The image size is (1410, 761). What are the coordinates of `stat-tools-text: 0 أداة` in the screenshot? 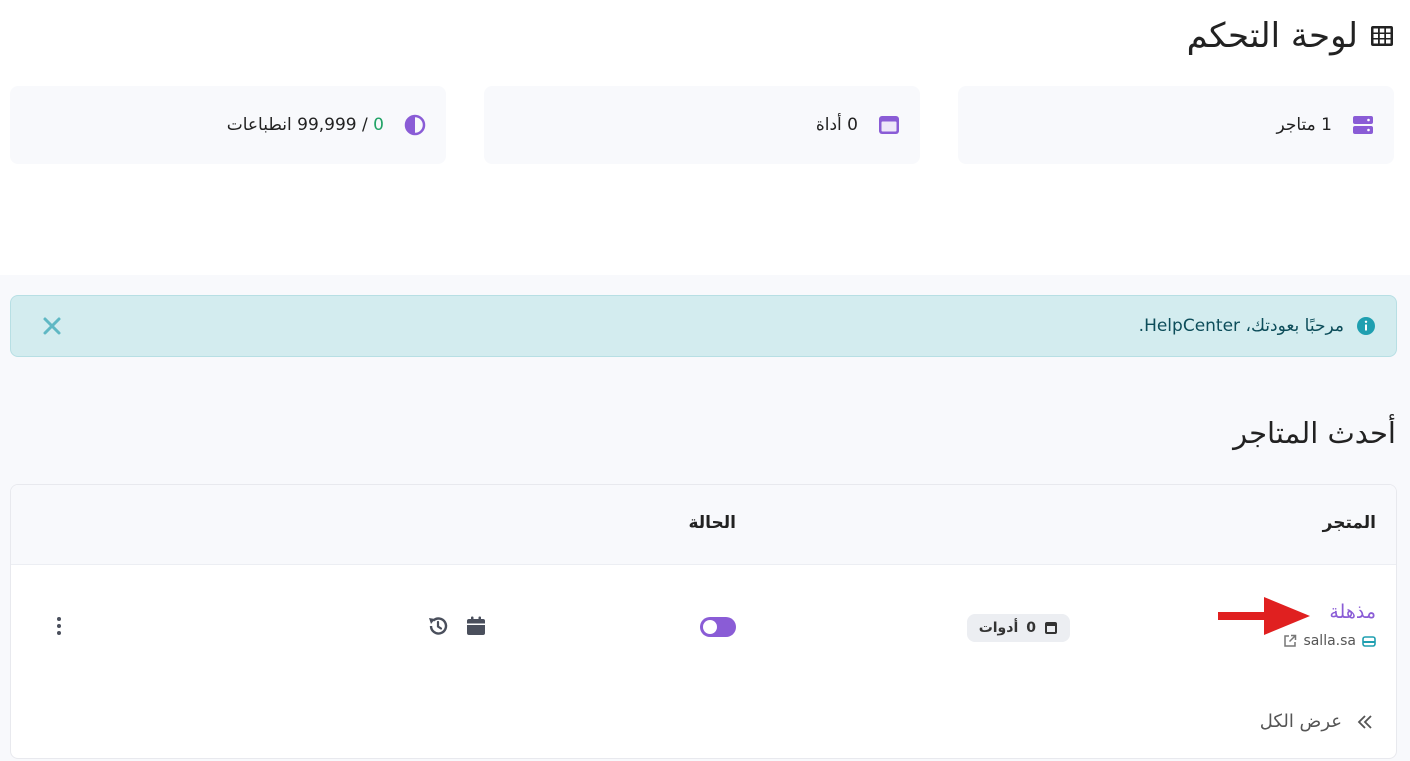 It's located at (837, 125).